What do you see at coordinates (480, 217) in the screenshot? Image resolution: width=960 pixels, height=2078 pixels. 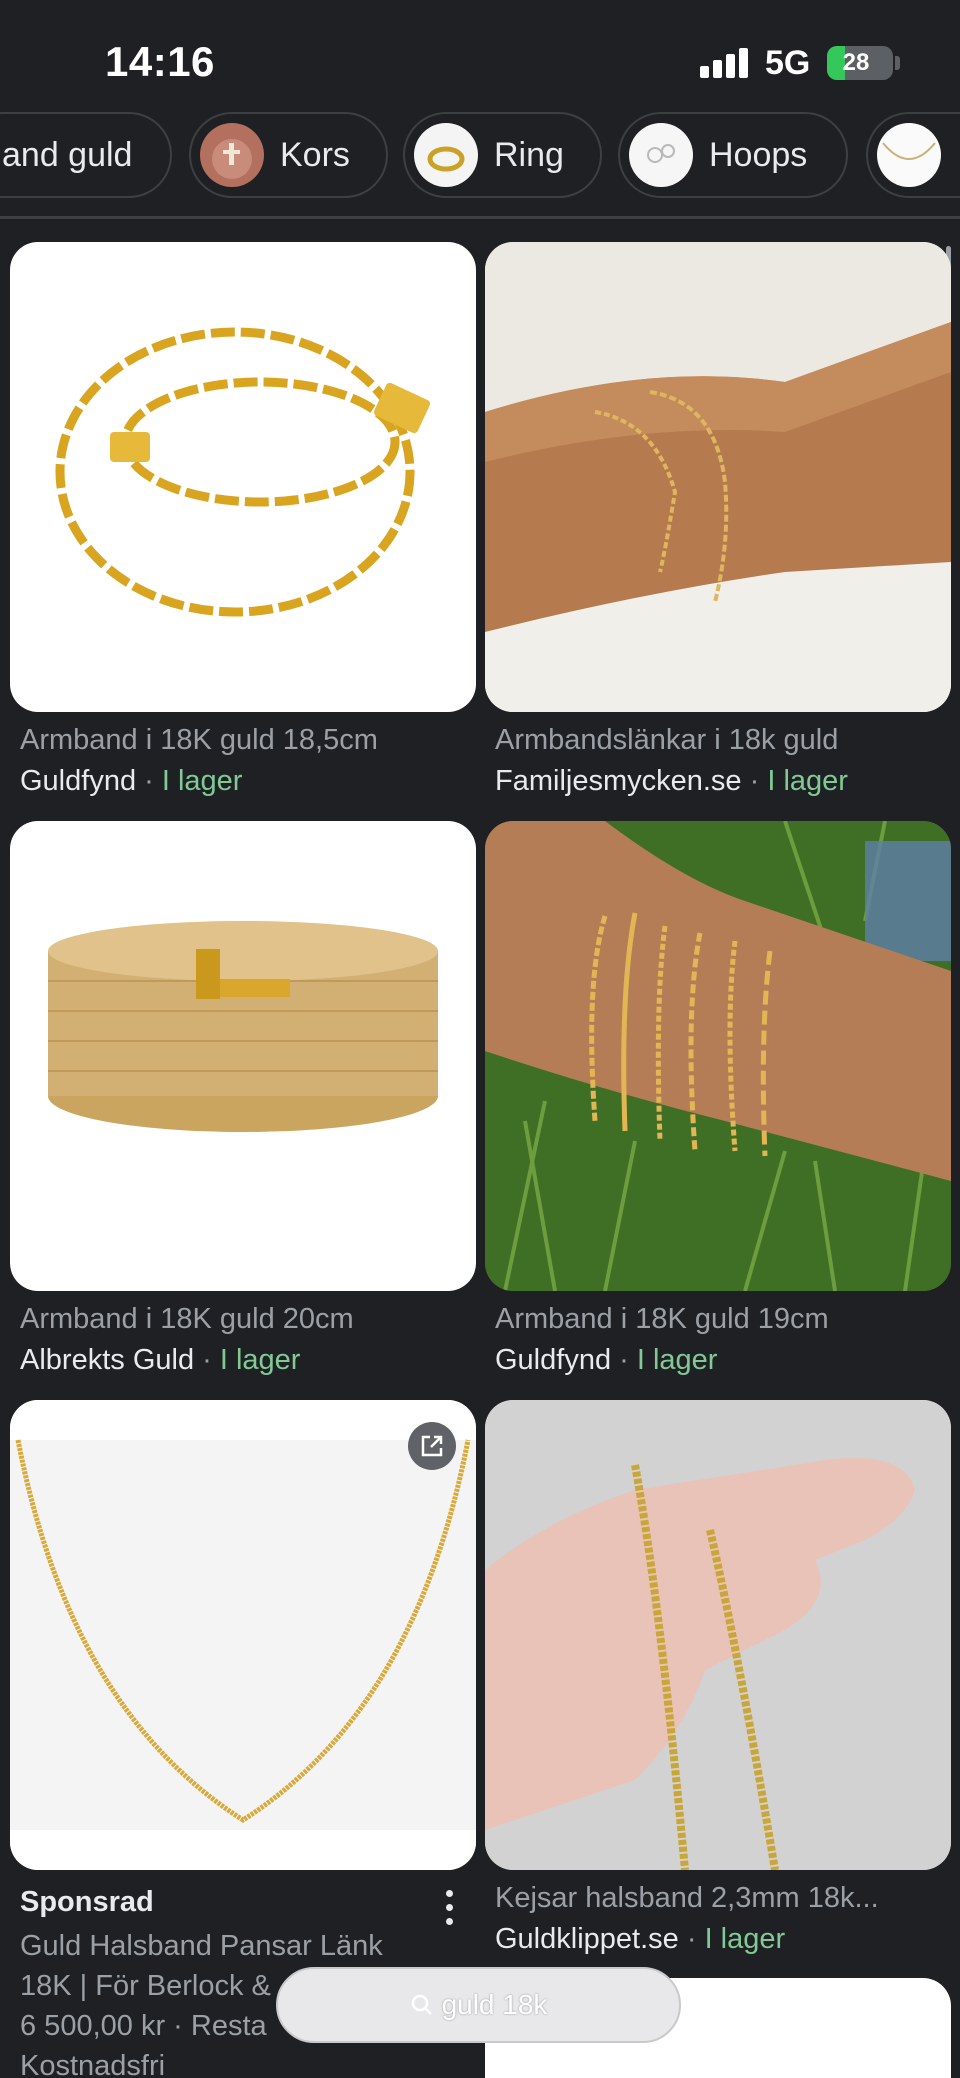 I see `chips-divider` at bounding box center [480, 217].